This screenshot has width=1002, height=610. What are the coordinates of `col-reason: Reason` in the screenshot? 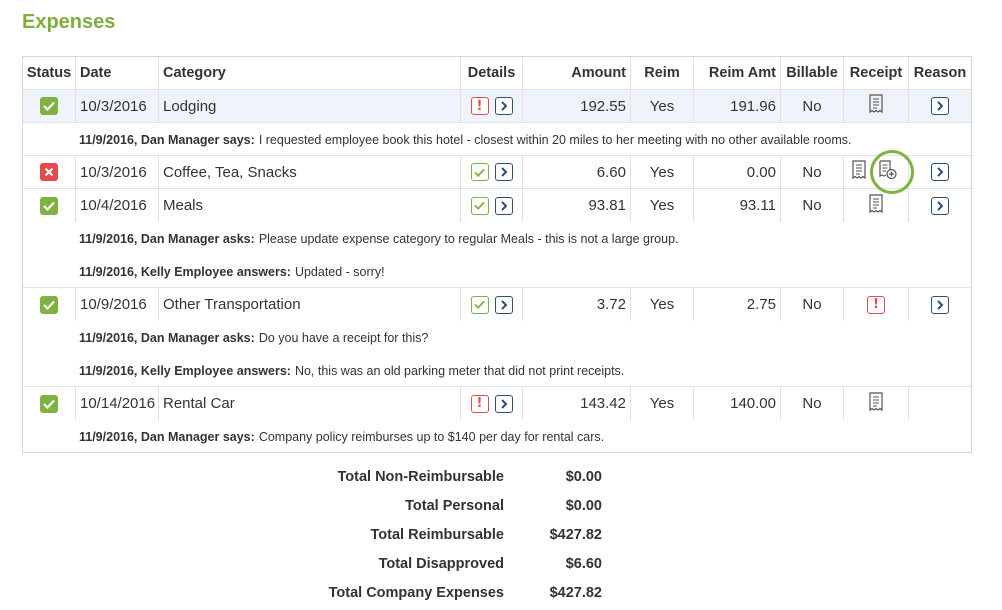 It's located at (940, 73).